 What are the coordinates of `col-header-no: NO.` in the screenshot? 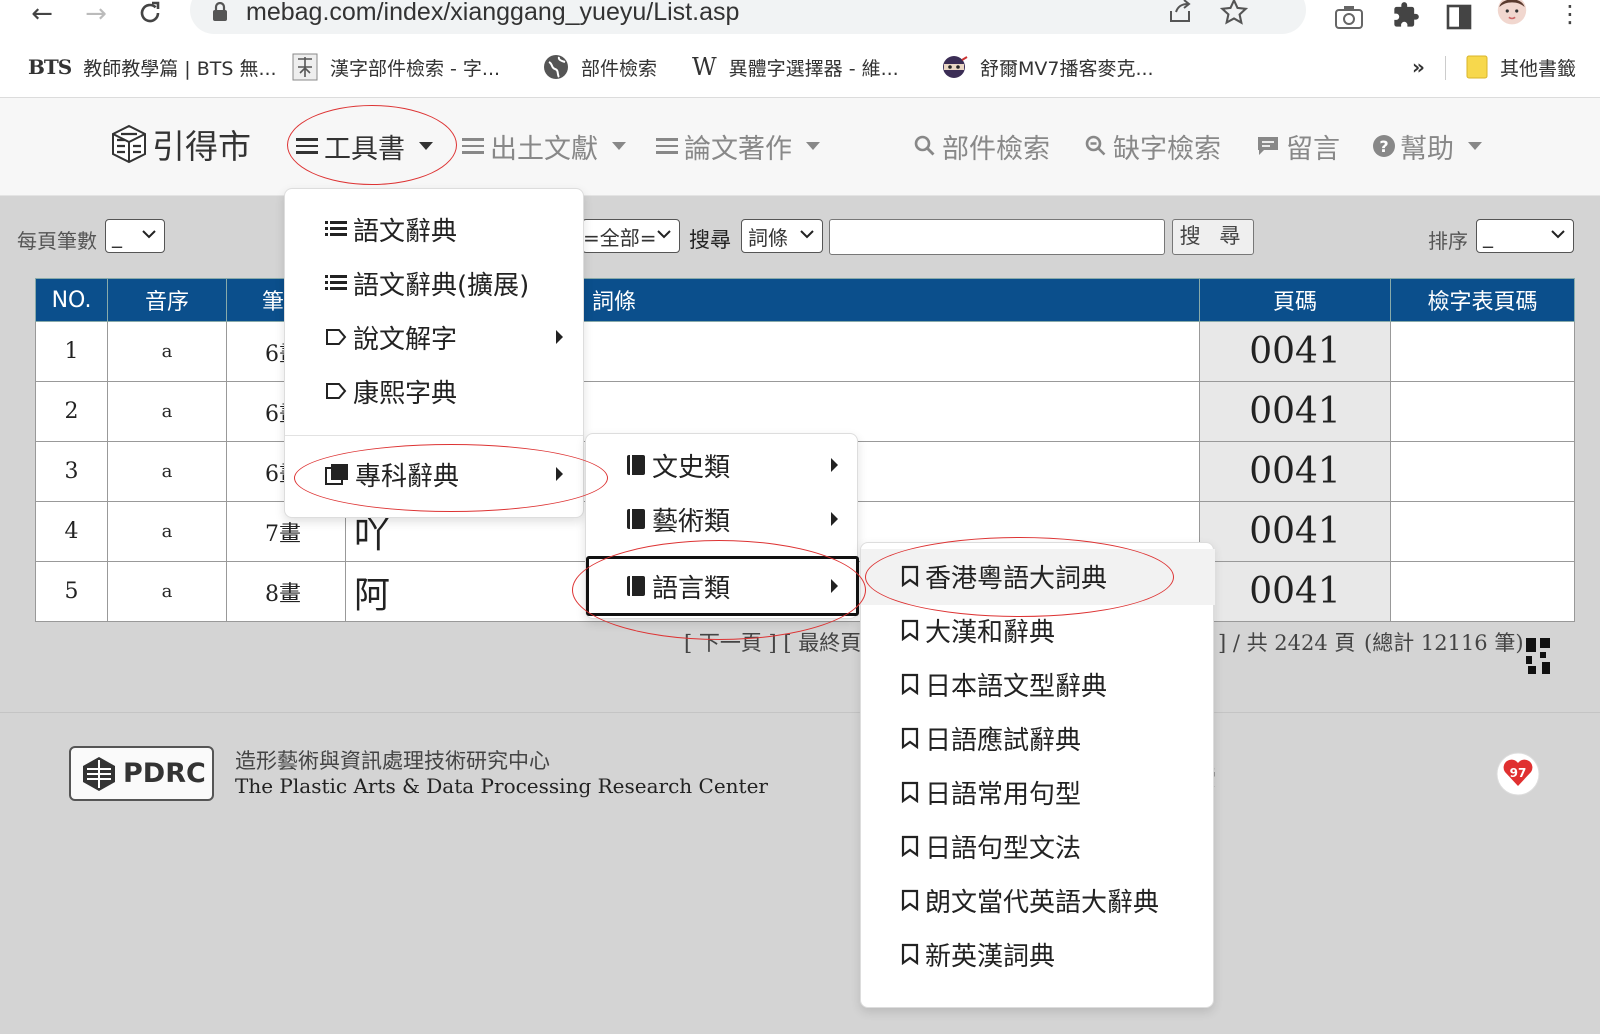 It's located at (71, 300).